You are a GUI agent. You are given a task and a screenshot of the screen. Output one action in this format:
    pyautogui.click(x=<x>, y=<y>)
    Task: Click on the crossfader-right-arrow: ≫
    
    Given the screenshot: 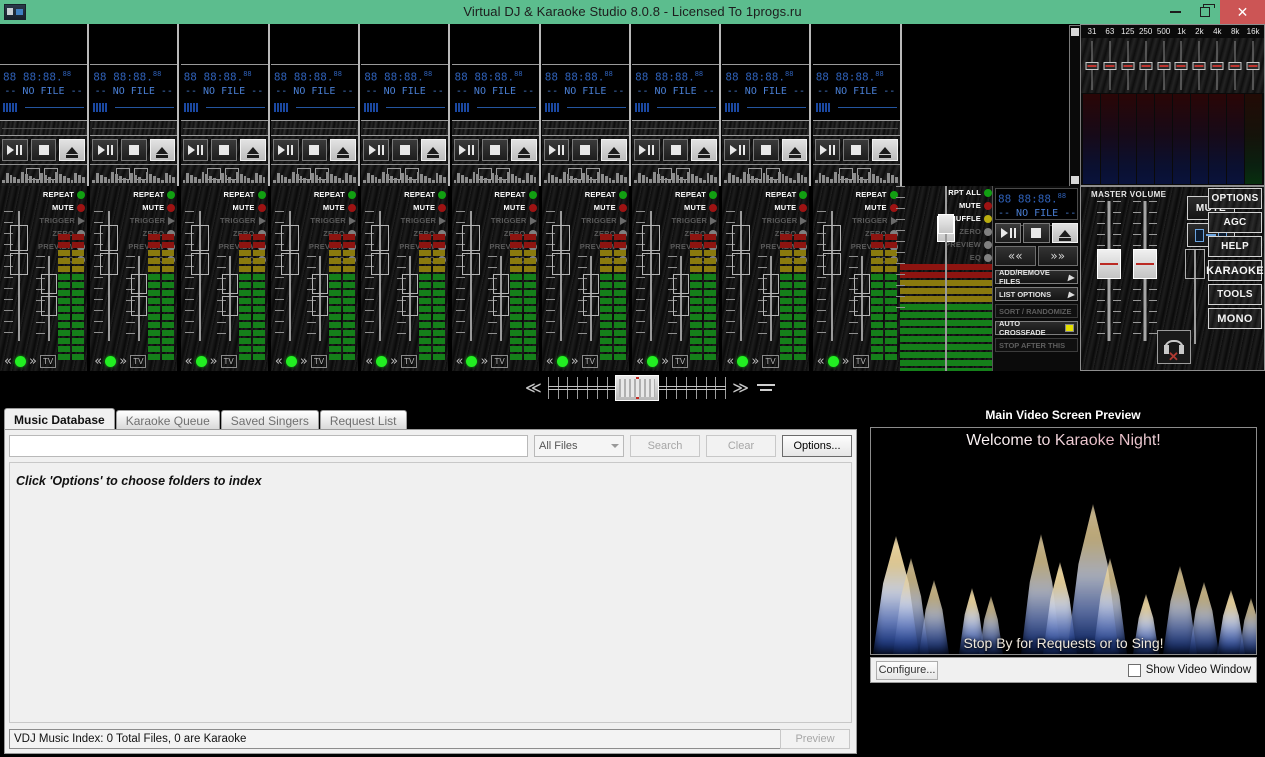 What is the action you would take?
    pyautogui.click(x=740, y=388)
    